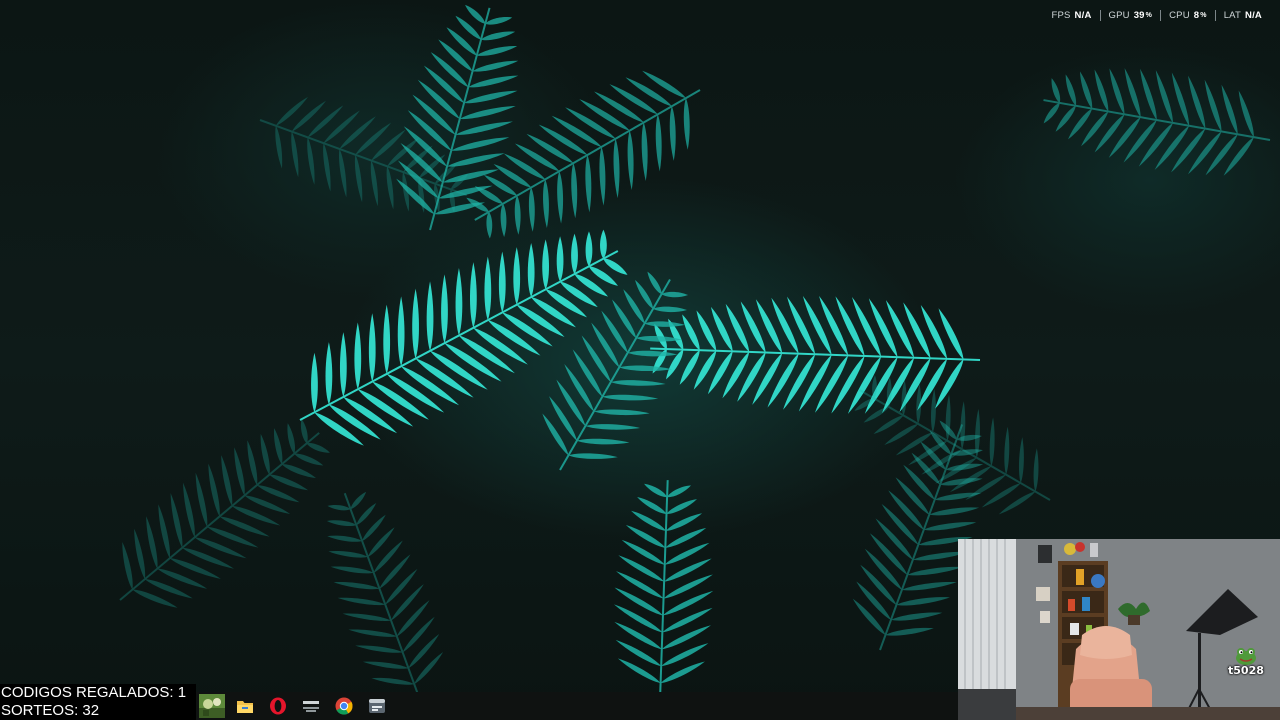 This screenshot has width=1280, height=720. I want to click on fps-metric: FPS N/A, so click(1071, 15).